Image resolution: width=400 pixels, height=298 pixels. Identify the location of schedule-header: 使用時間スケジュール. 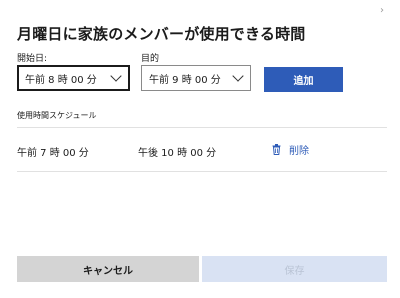
(57, 115).